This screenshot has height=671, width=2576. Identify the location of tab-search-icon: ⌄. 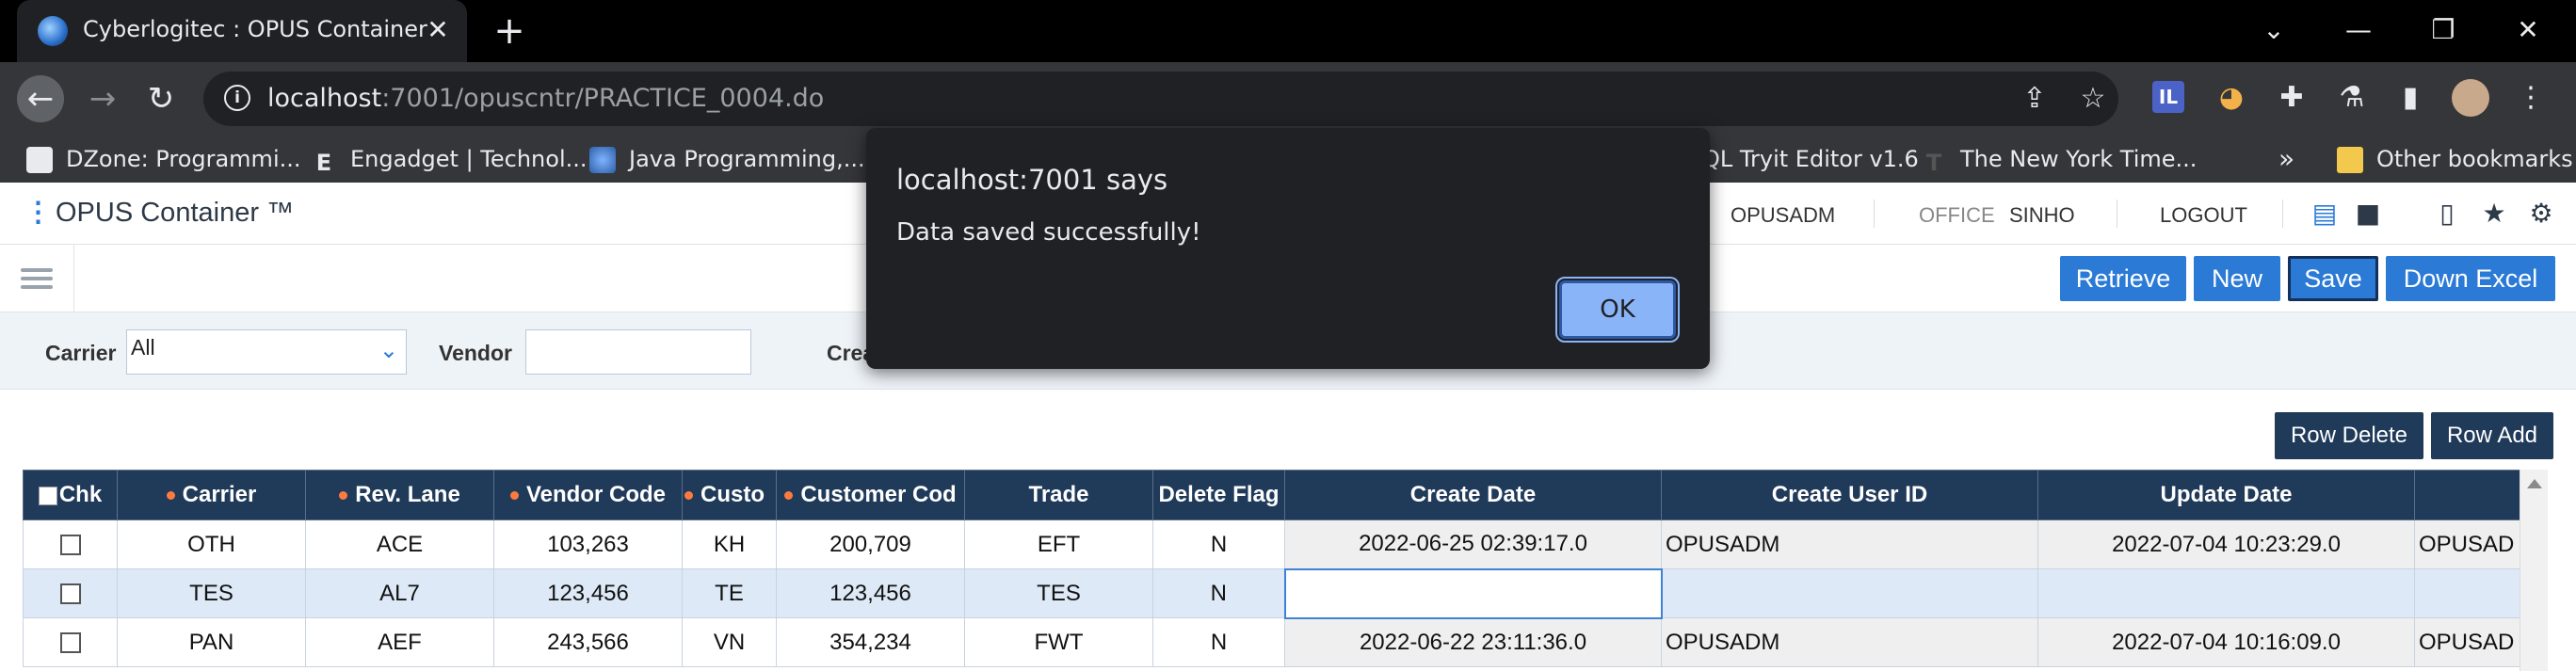
(2273, 30).